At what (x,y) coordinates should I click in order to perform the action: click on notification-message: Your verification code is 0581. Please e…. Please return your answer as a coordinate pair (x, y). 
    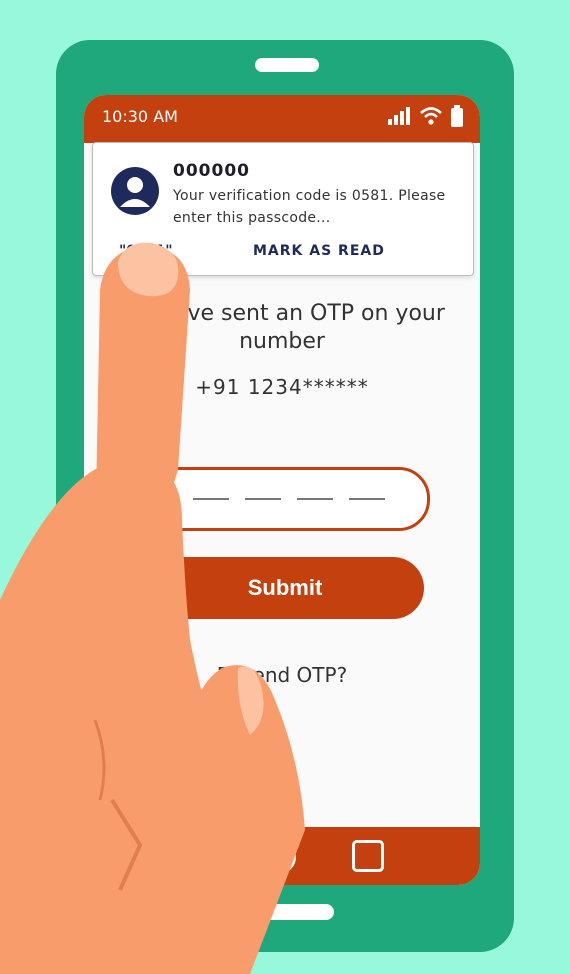
    Looking at the image, I should click on (309, 207).